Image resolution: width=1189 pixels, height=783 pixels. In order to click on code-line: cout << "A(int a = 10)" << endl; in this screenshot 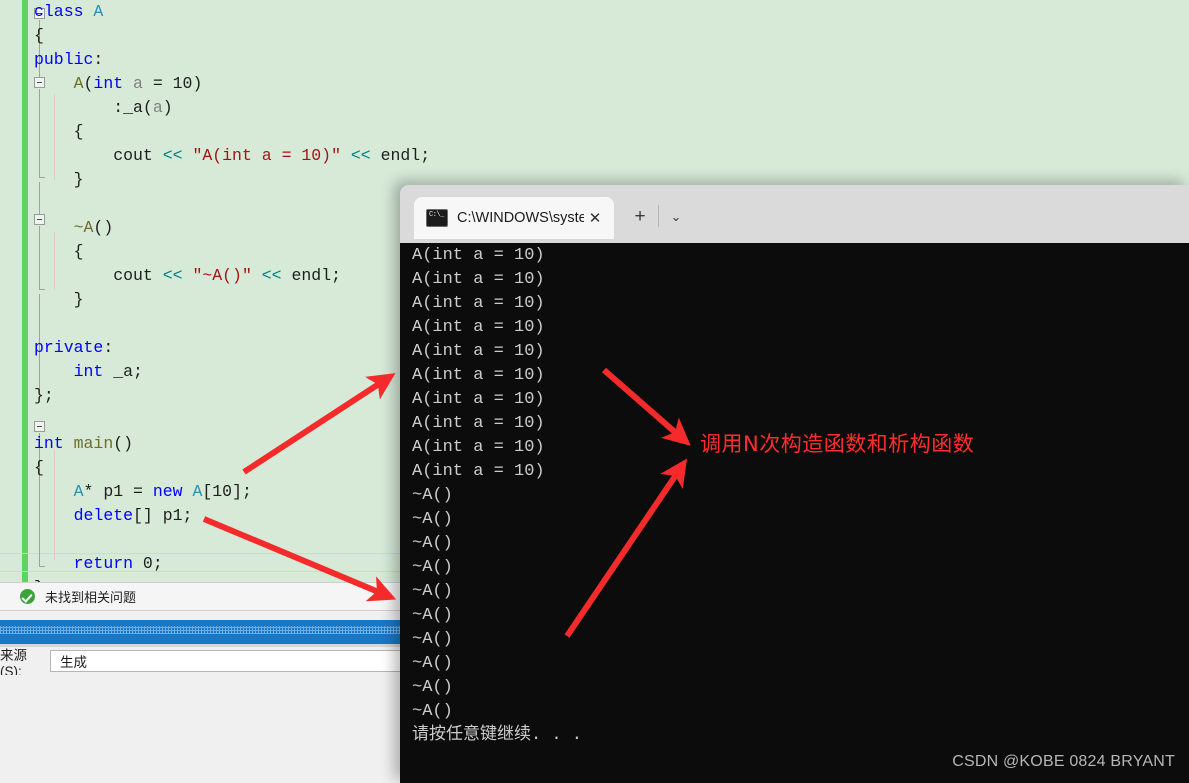, I will do `click(234, 156)`.